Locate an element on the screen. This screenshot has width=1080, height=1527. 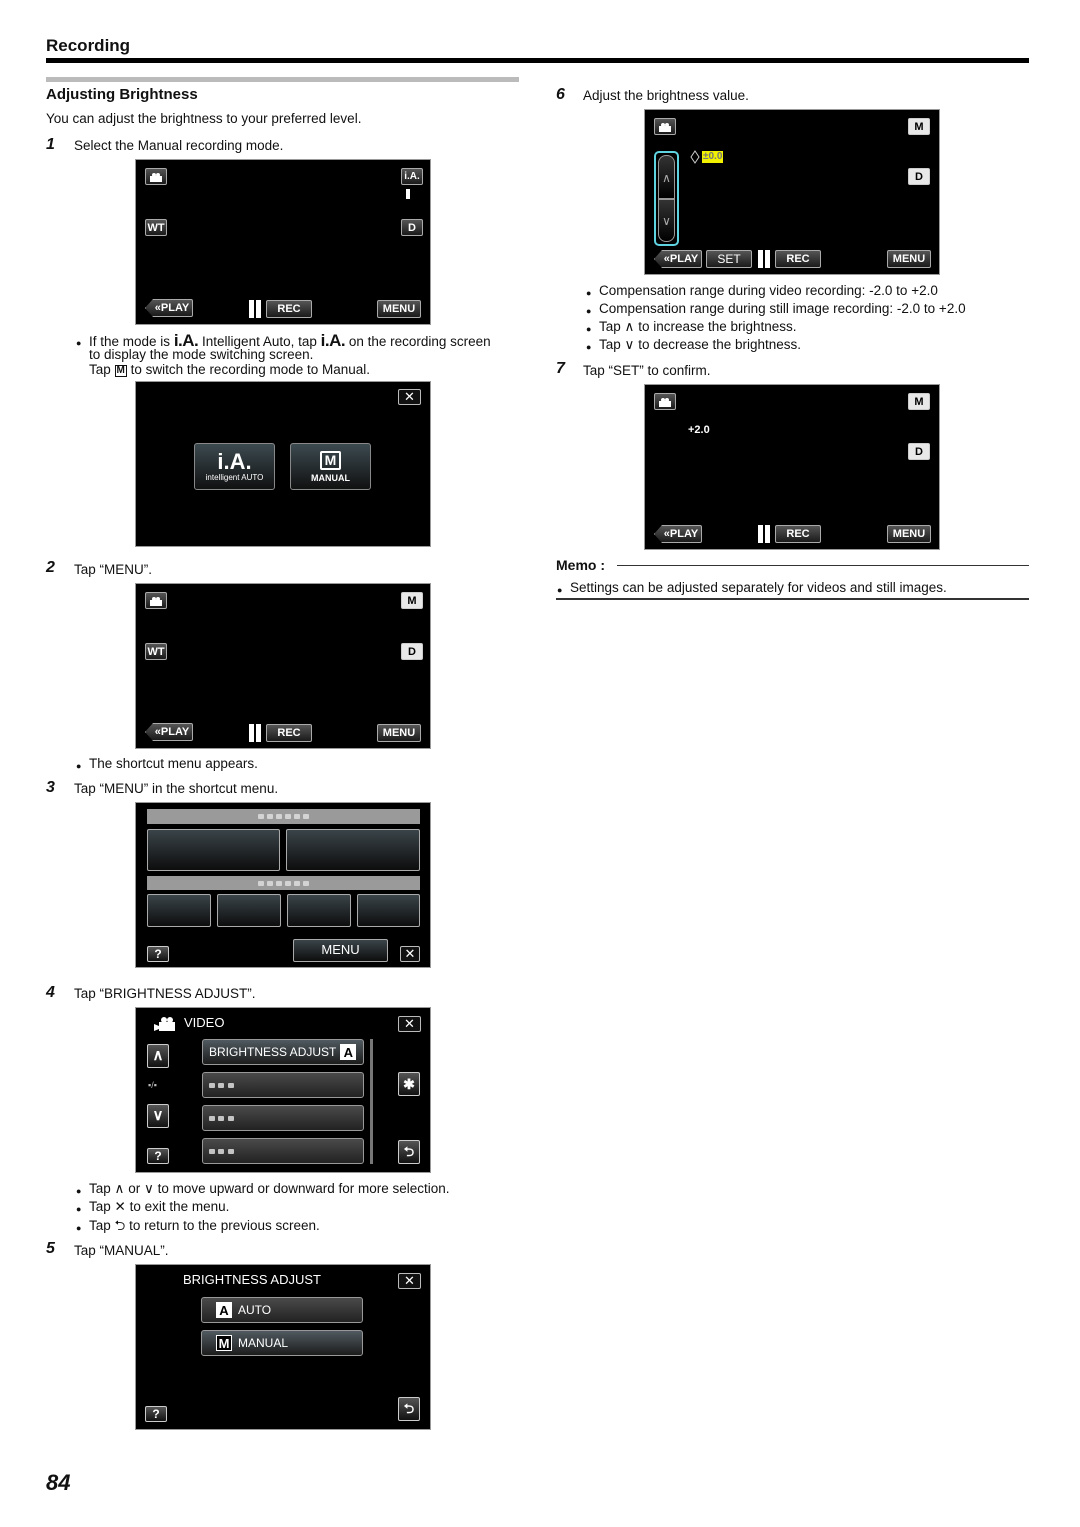
option-label: AUTO is located at coordinates (255, 1310).